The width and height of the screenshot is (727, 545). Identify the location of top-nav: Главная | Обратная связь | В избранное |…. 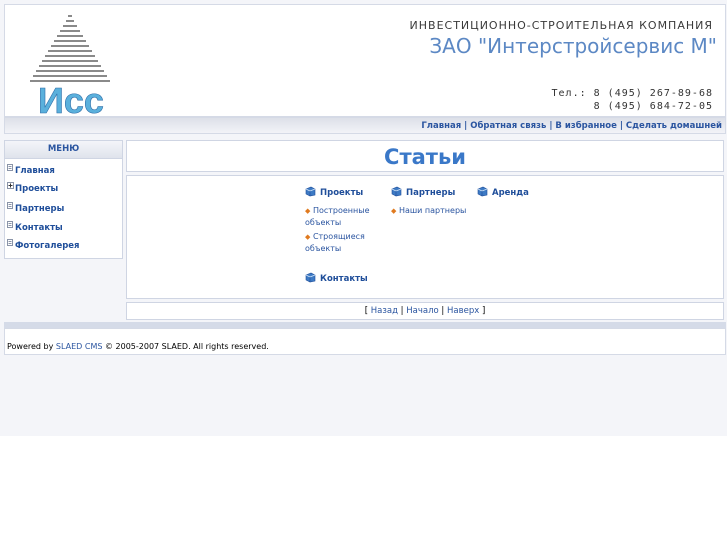
(365, 125).